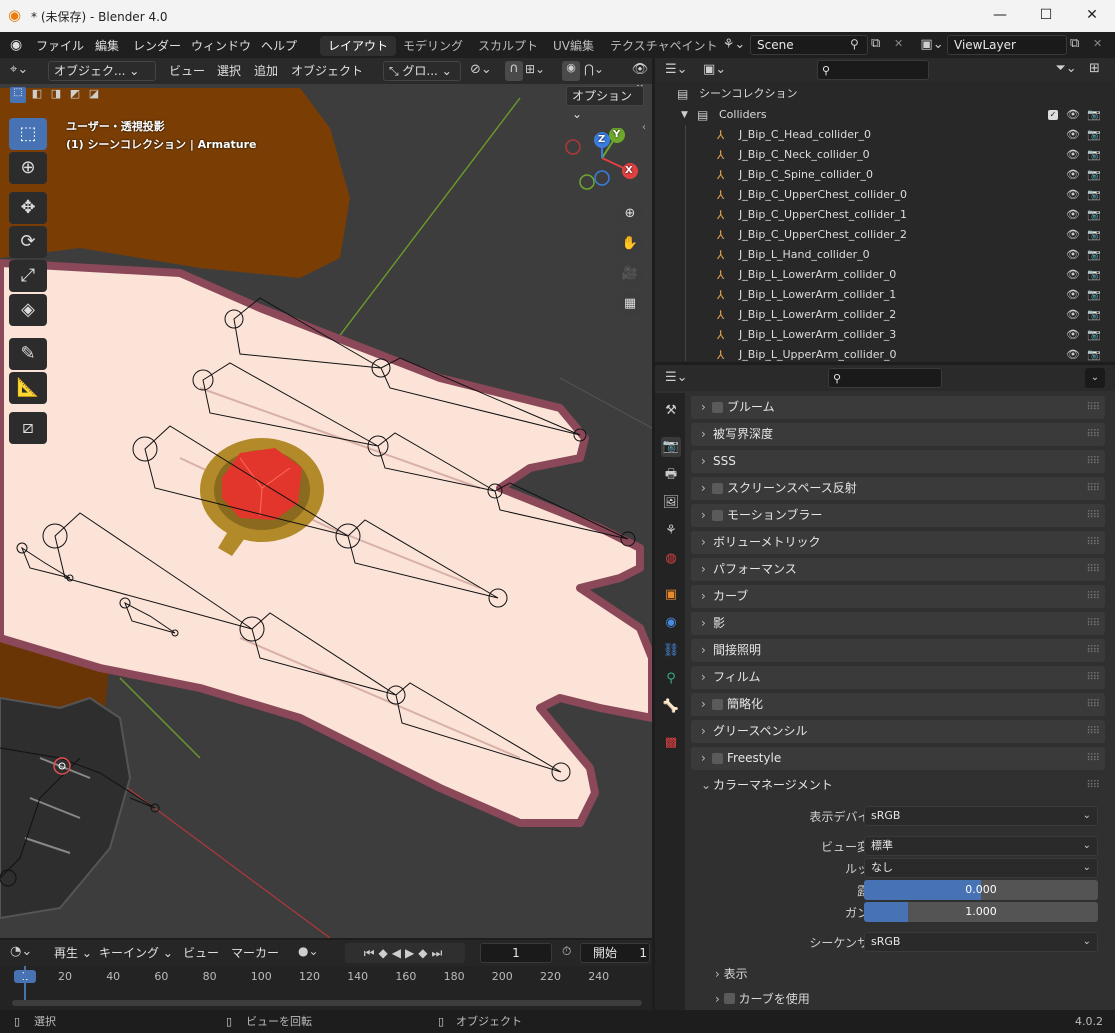 The image size is (1115, 1033). I want to click on transform-tool: ◈, so click(28, 310).